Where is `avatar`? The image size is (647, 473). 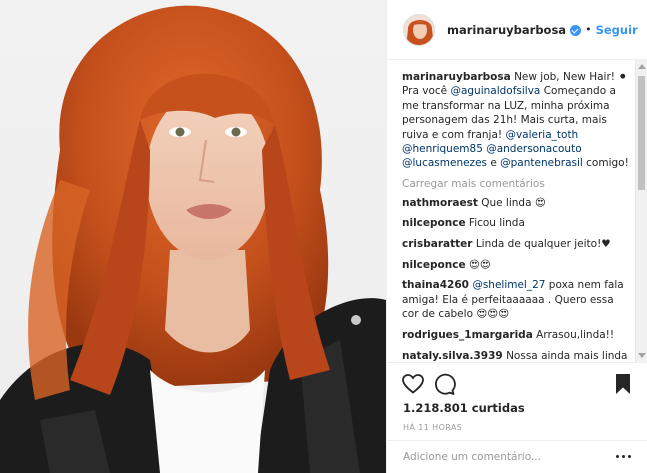 avatar is located at coordinates (419, 29).